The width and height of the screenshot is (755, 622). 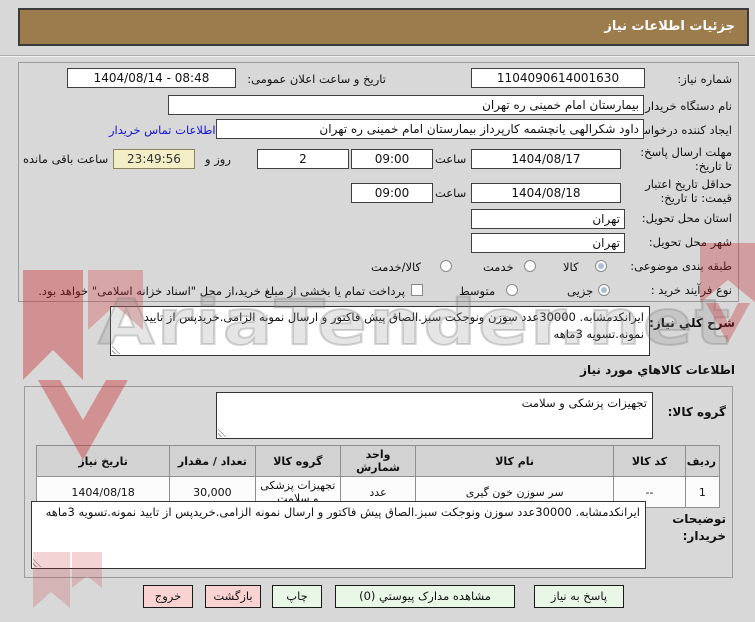 I want to click on validity-time-field: 09:00, so click(x=392, y=193).